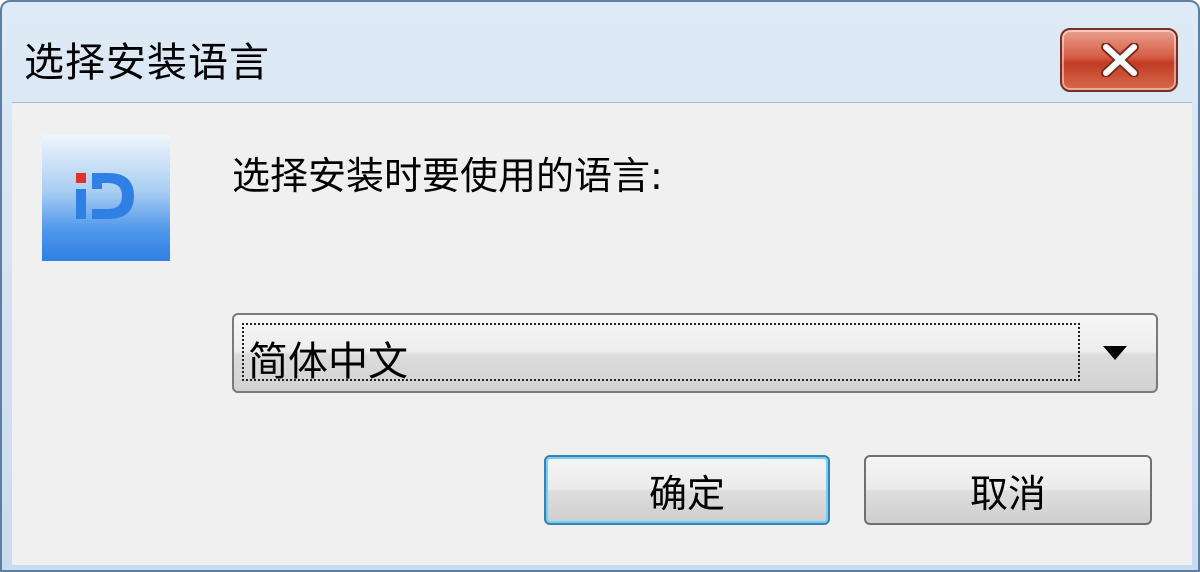 The image size is (1200, 572). What do you see at coordinates (1115, 353) in the screenshot?
I see `dropdown-arrow-icon` at bounding box center [1115, 353].